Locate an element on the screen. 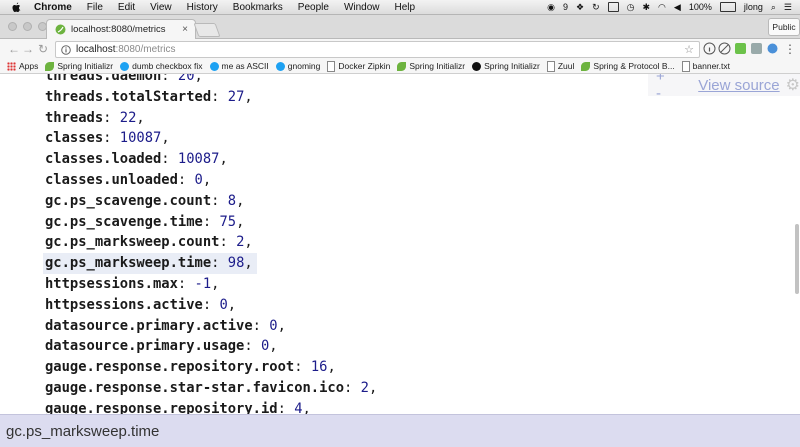 This screenshot has width=800, height=447. spring-leaf-icon is located at coordinates (50, 66).